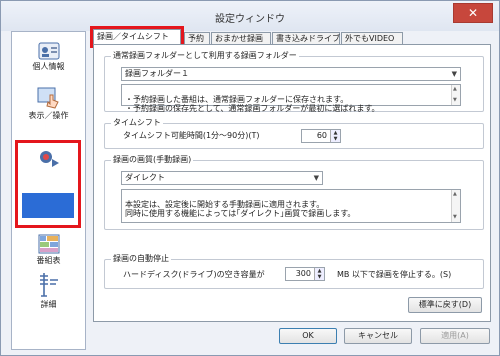 This screenshot has width=500, height=356. I want to click on sidebar: 個人情報 表示／操作 録画／再生／予約 番組表 詳細, so click(48, 190).